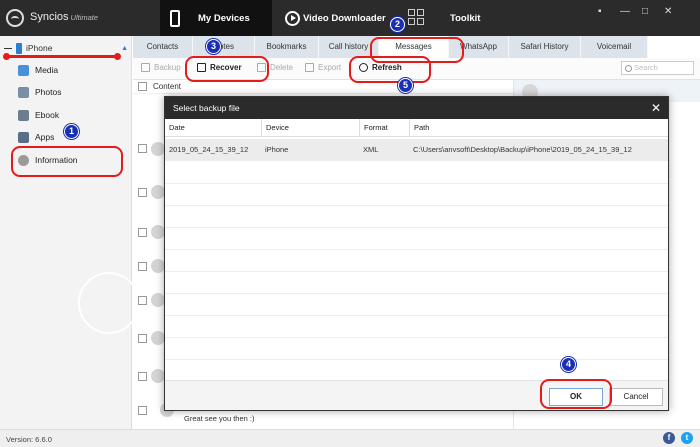 This screenshot has width=700, height=447. What do you see at coordinates (310, 127) in the screenshot?
I see `column-device: Device` at bounding box center [310, 127].